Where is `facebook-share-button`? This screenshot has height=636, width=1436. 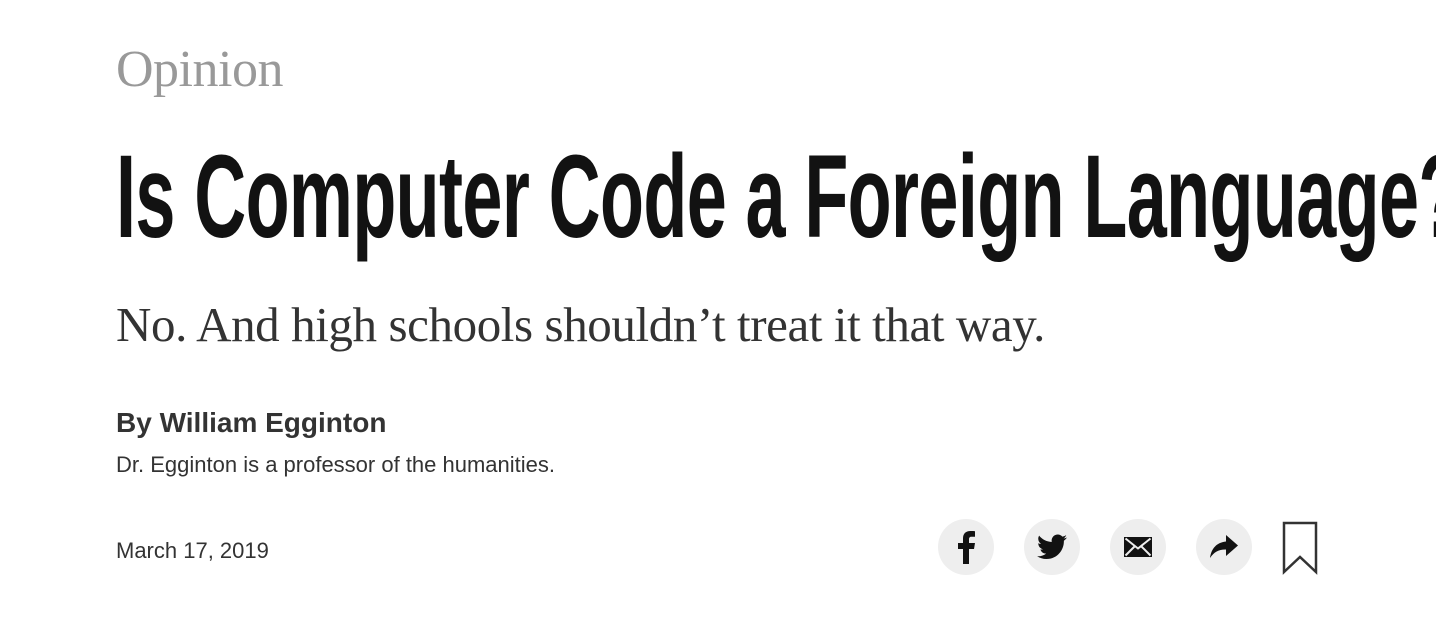
facebook-share-button is located at coordinates (966, 547).